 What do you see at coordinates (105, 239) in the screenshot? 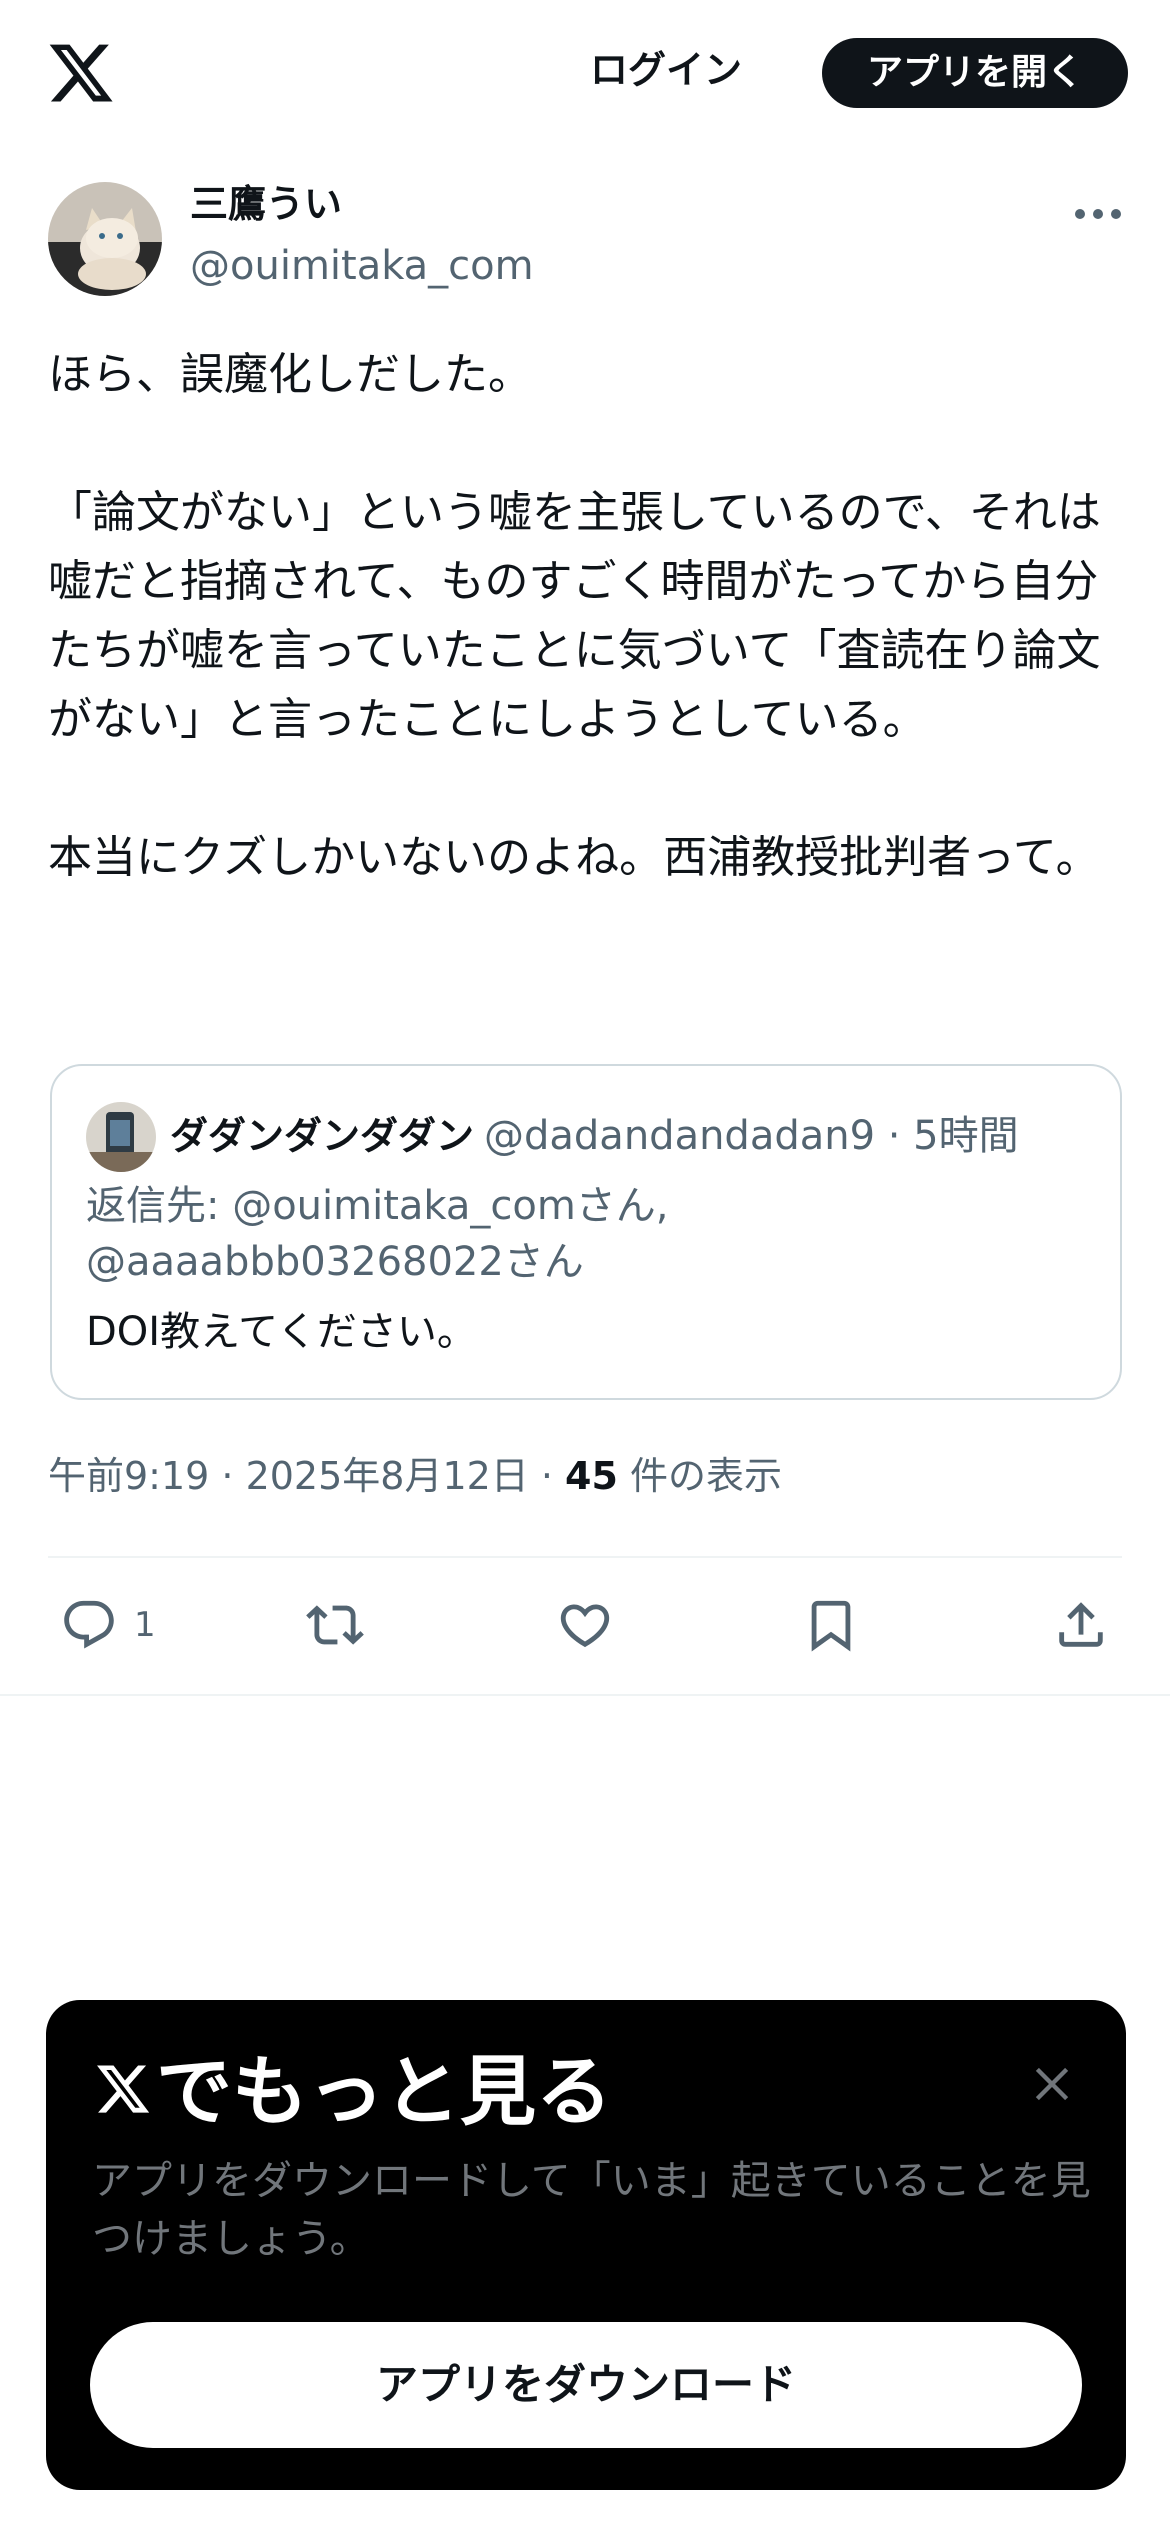
I see `avatar` at bounding box center [105, 239].